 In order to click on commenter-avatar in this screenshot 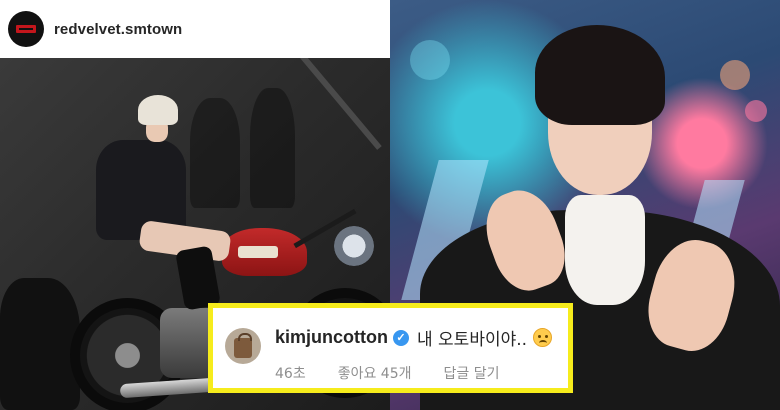, I will do `click(243, 346)`.